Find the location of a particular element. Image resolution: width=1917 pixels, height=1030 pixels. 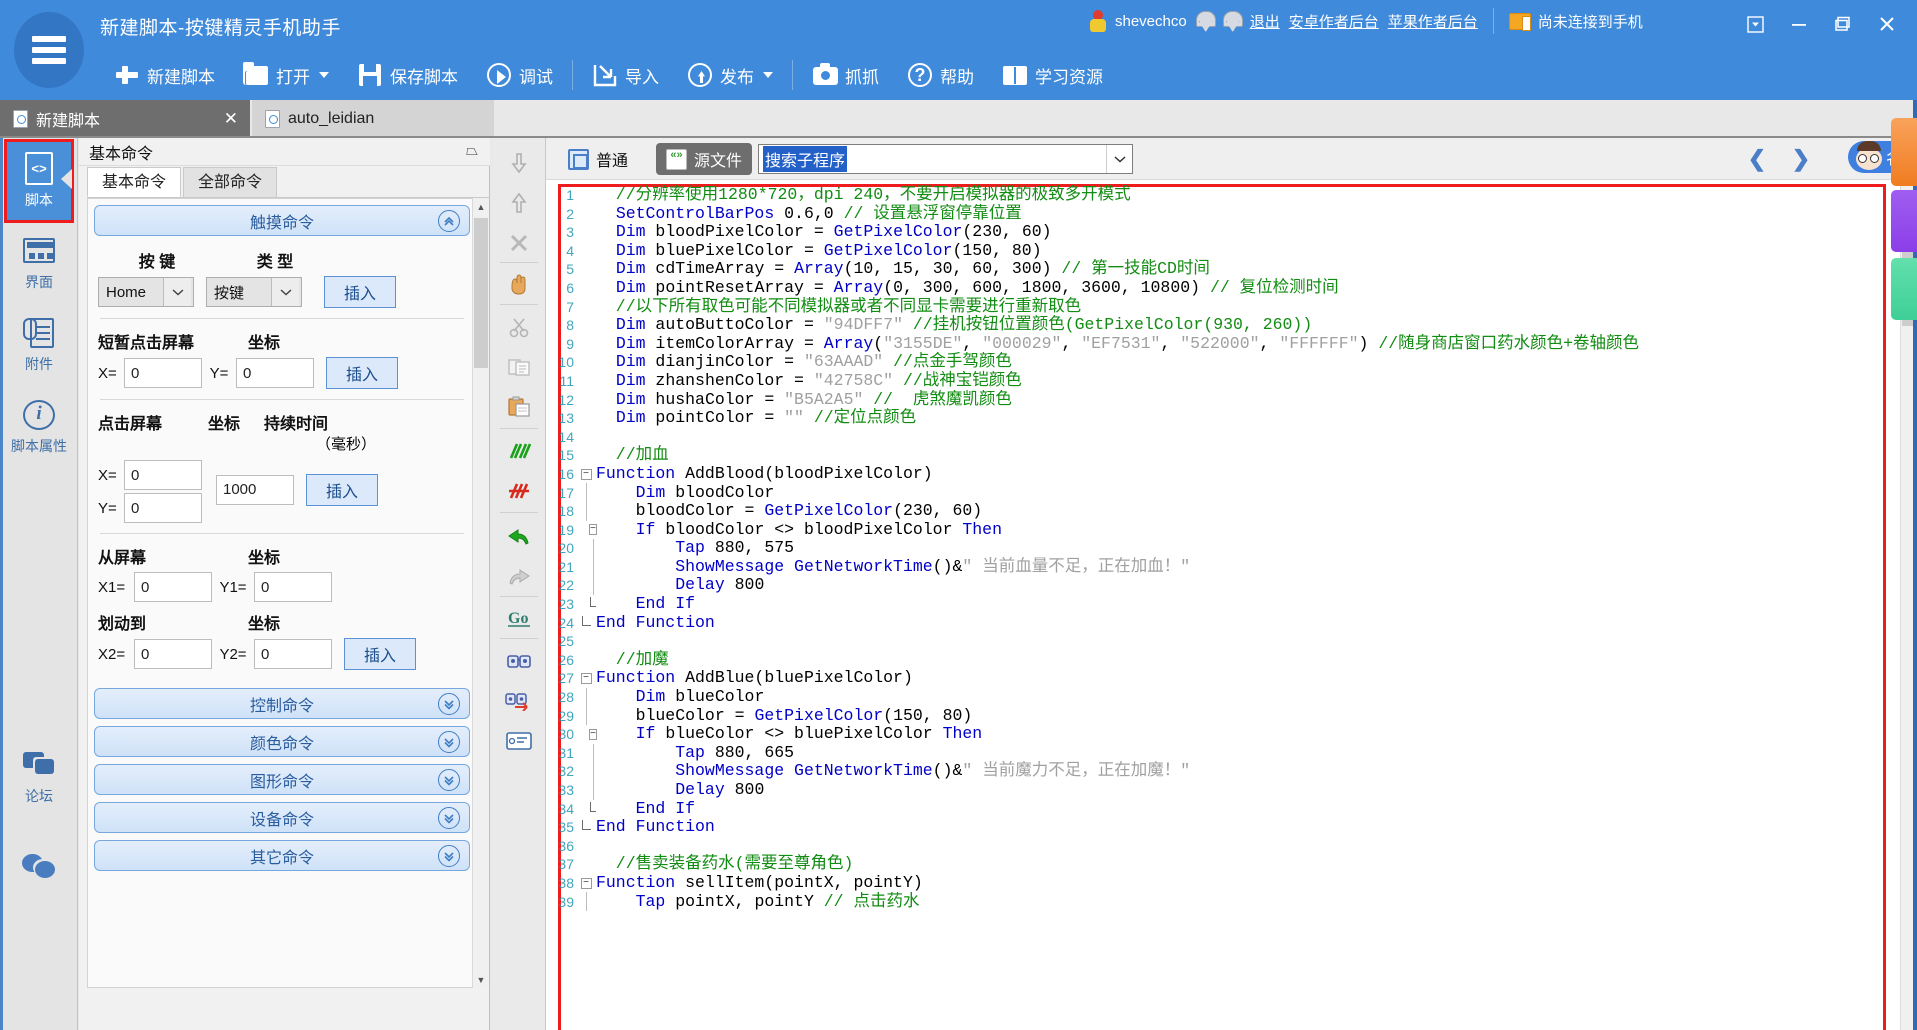

code-line: 36 is located at coordinates (1231, 846).